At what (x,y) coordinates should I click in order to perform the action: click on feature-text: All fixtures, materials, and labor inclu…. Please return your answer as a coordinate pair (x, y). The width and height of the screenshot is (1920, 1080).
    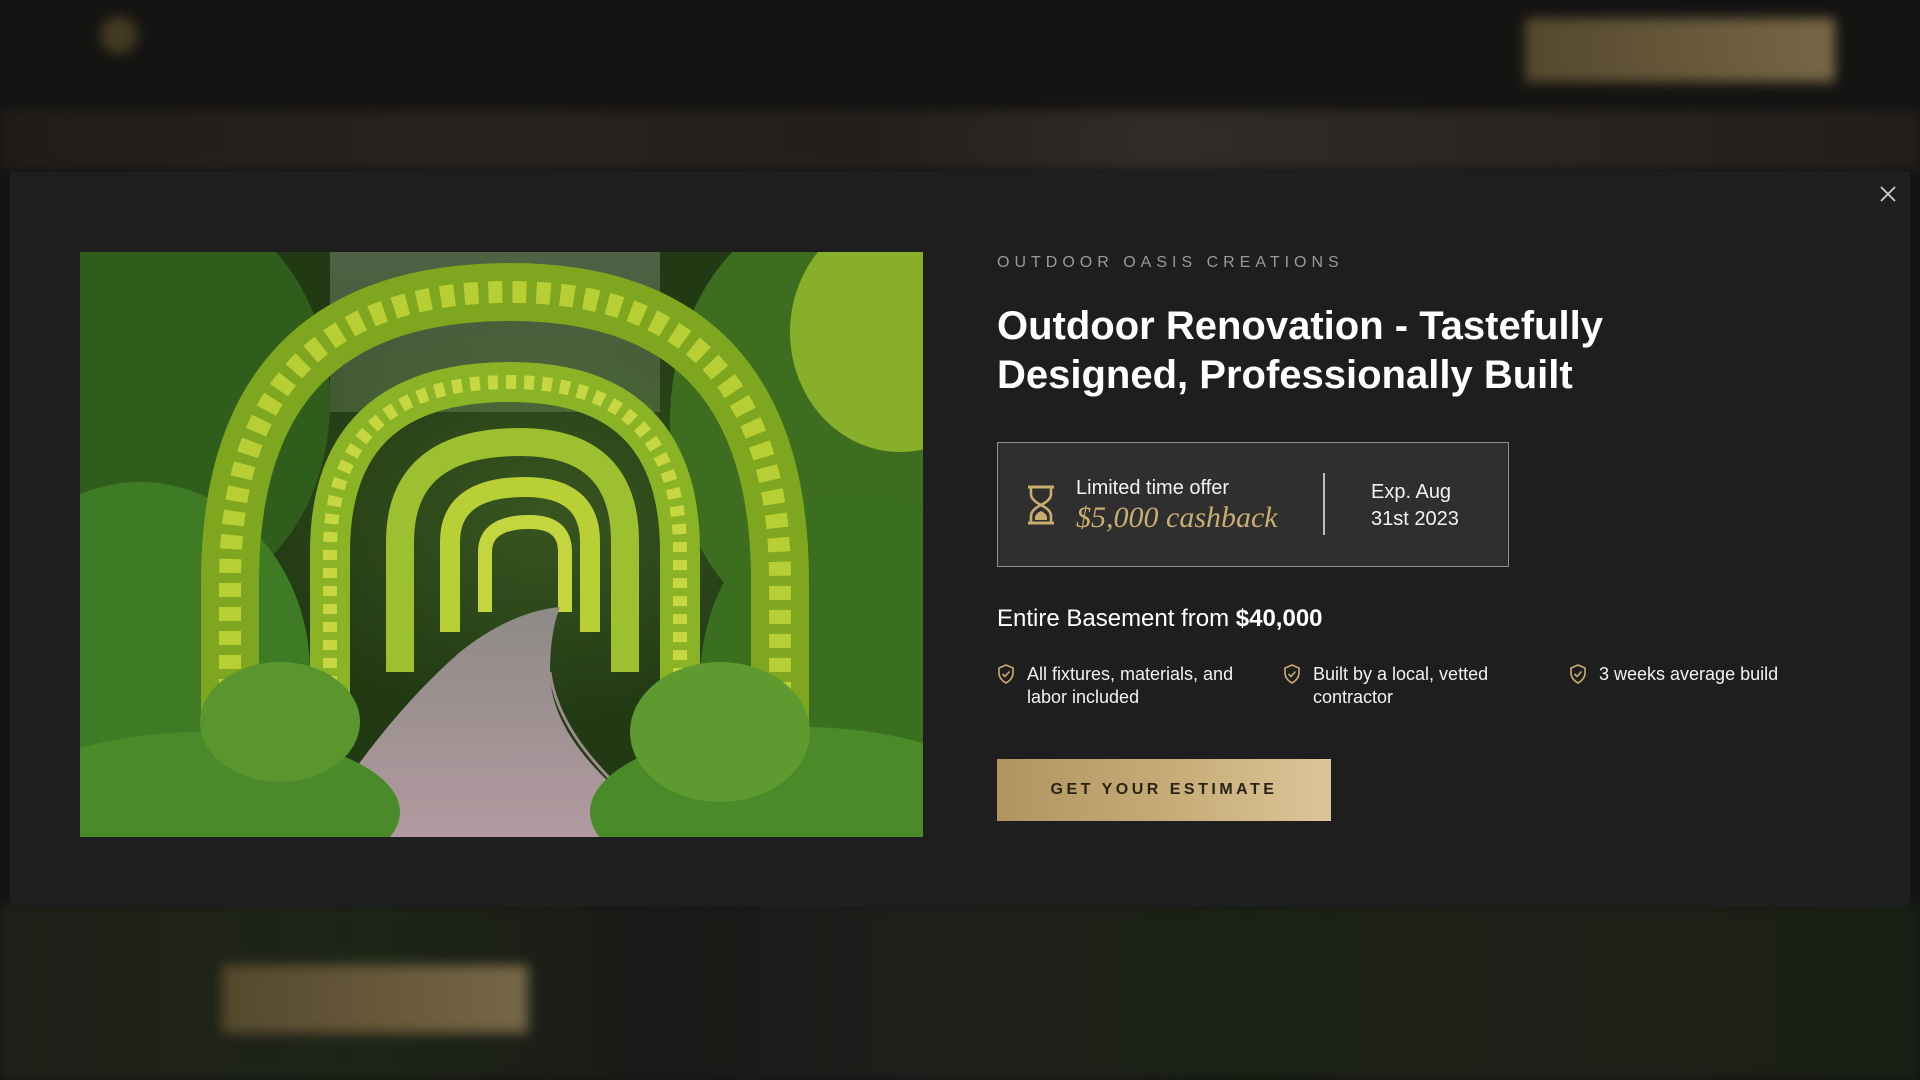
    Looking at the image, I should click on (1130, 685).